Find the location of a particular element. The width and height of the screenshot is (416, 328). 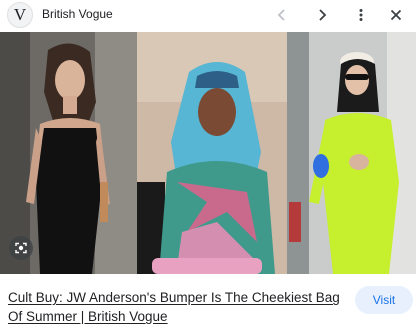

close-icon is located at coordinates (396, 15).